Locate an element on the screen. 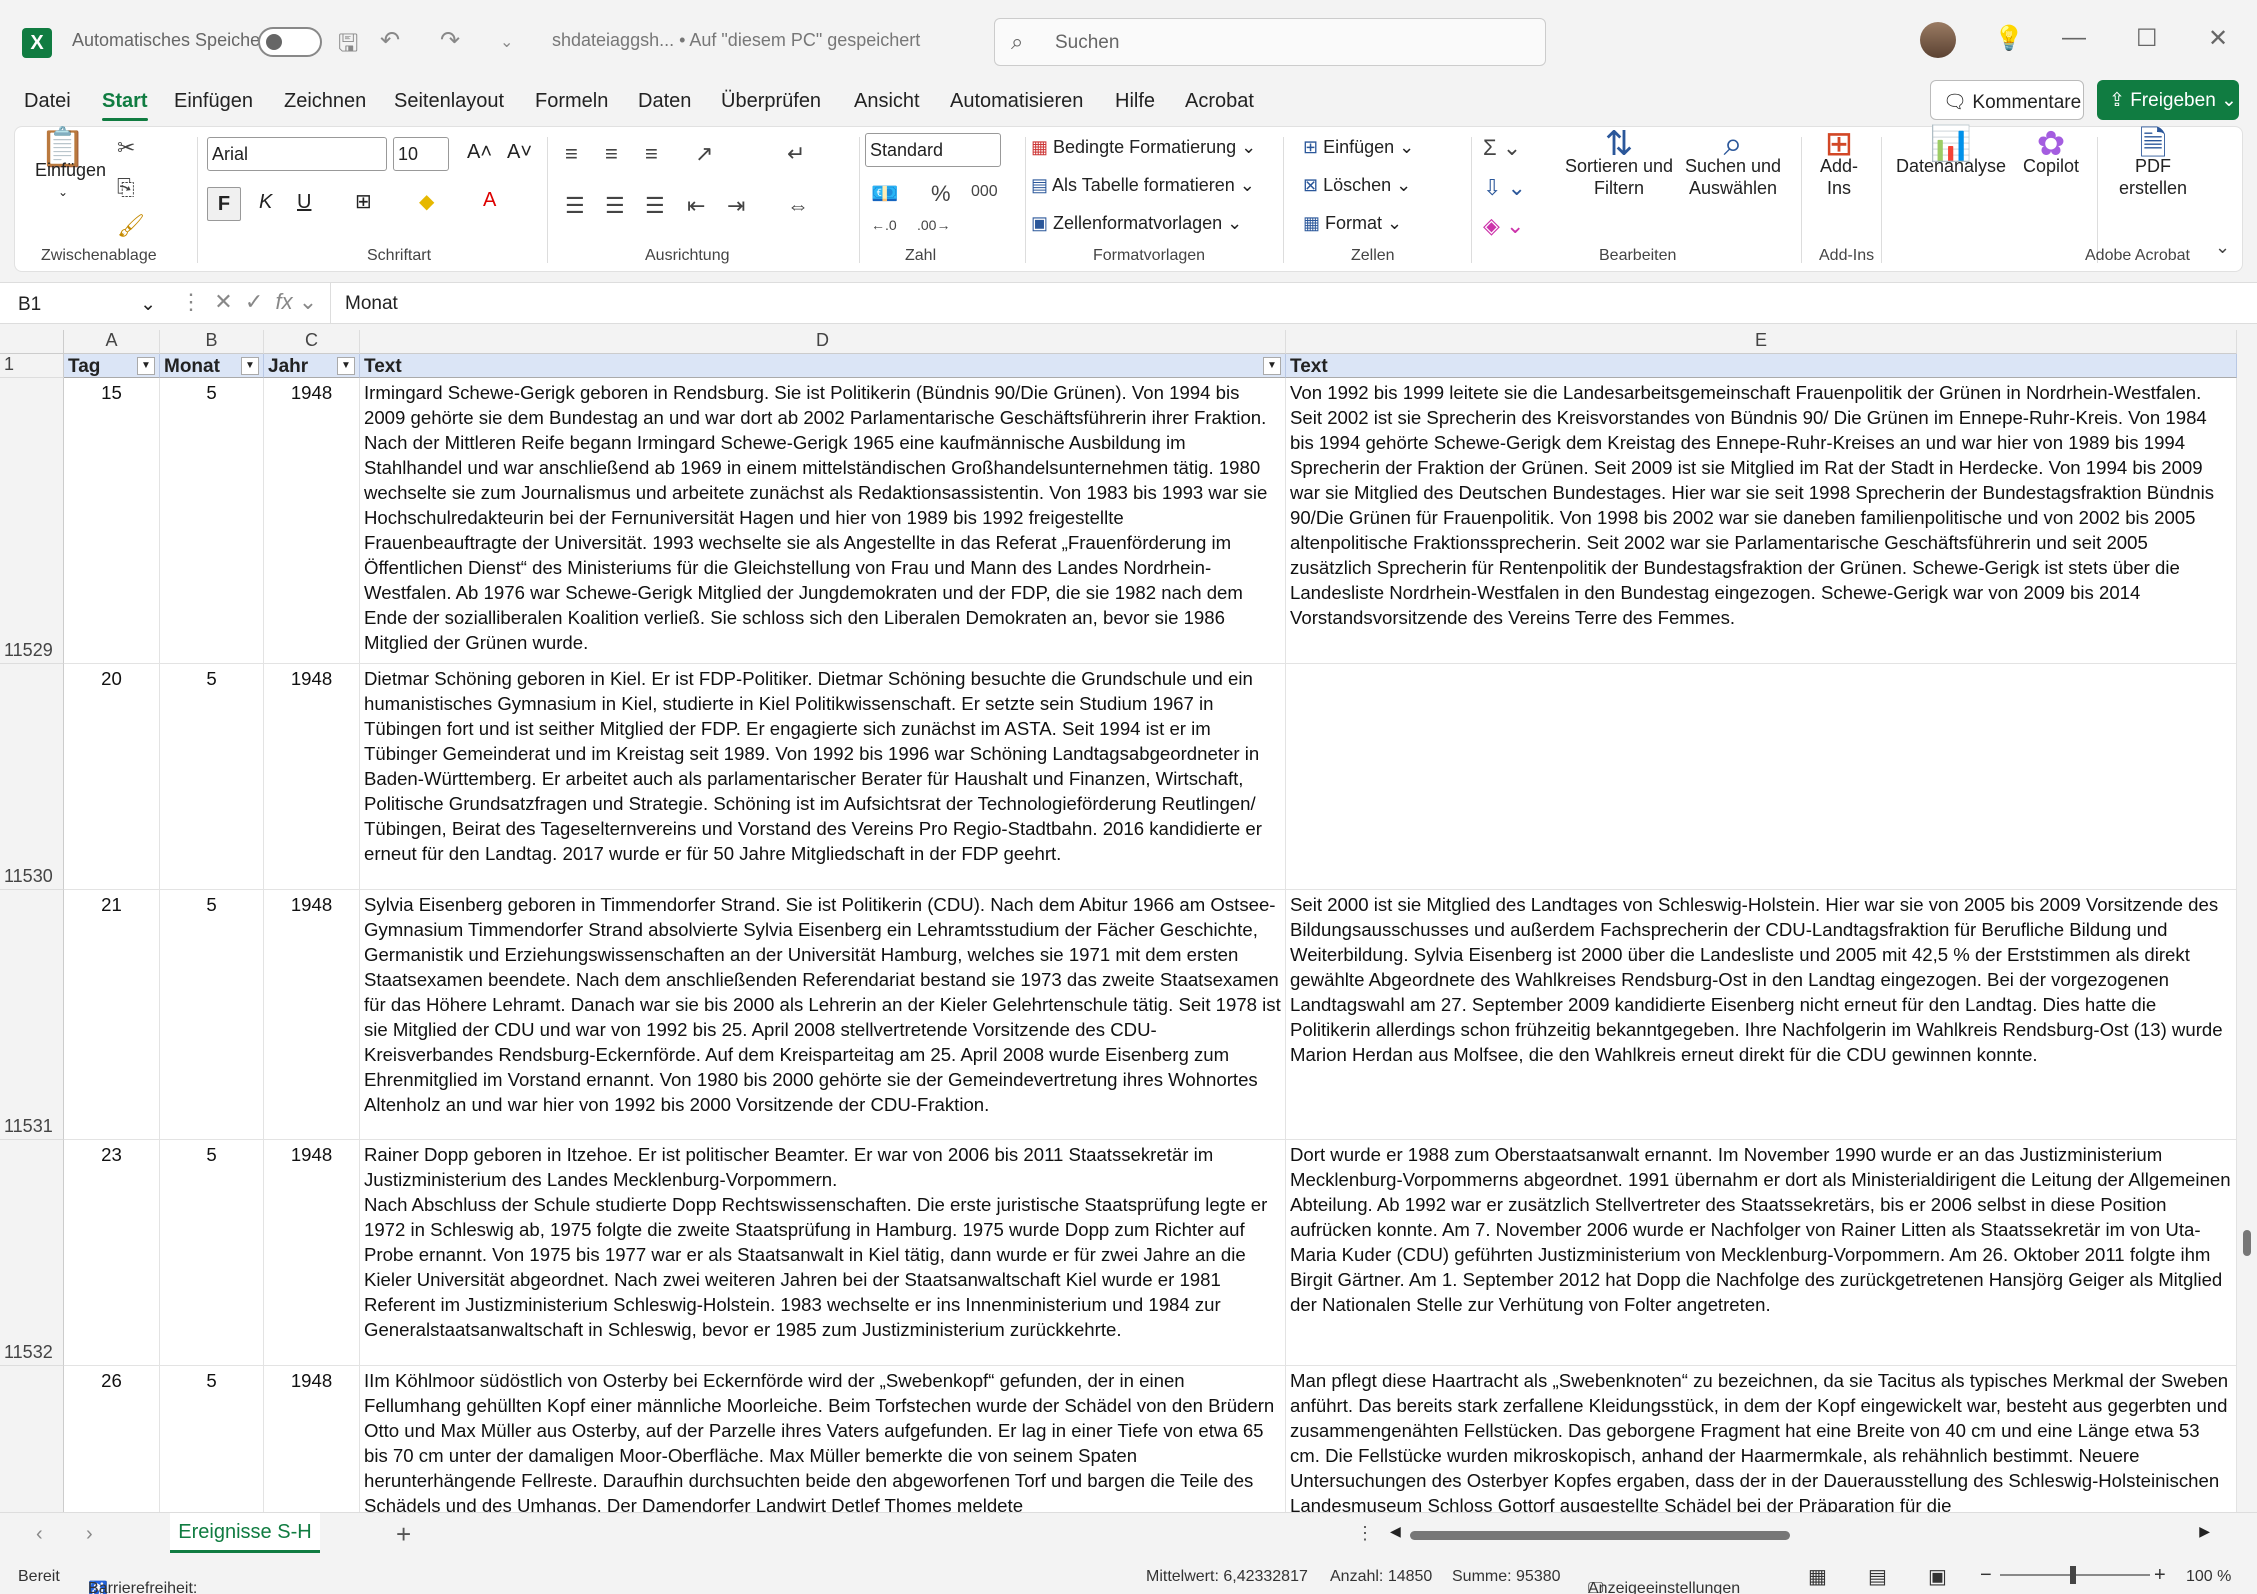  fill-color-icon: ◆ is located at coordinates (426, 201).